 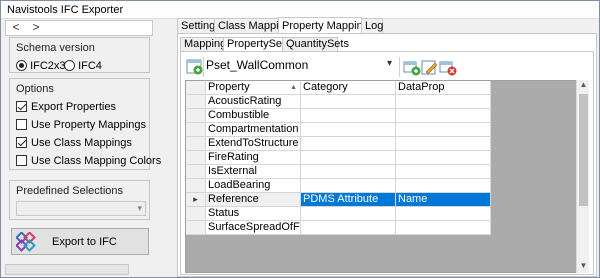 What do you see at coordinates (21, 142) in the screenshot?
I see `checkbox-use-class-mappings-box` at bounding box center [21, 142].